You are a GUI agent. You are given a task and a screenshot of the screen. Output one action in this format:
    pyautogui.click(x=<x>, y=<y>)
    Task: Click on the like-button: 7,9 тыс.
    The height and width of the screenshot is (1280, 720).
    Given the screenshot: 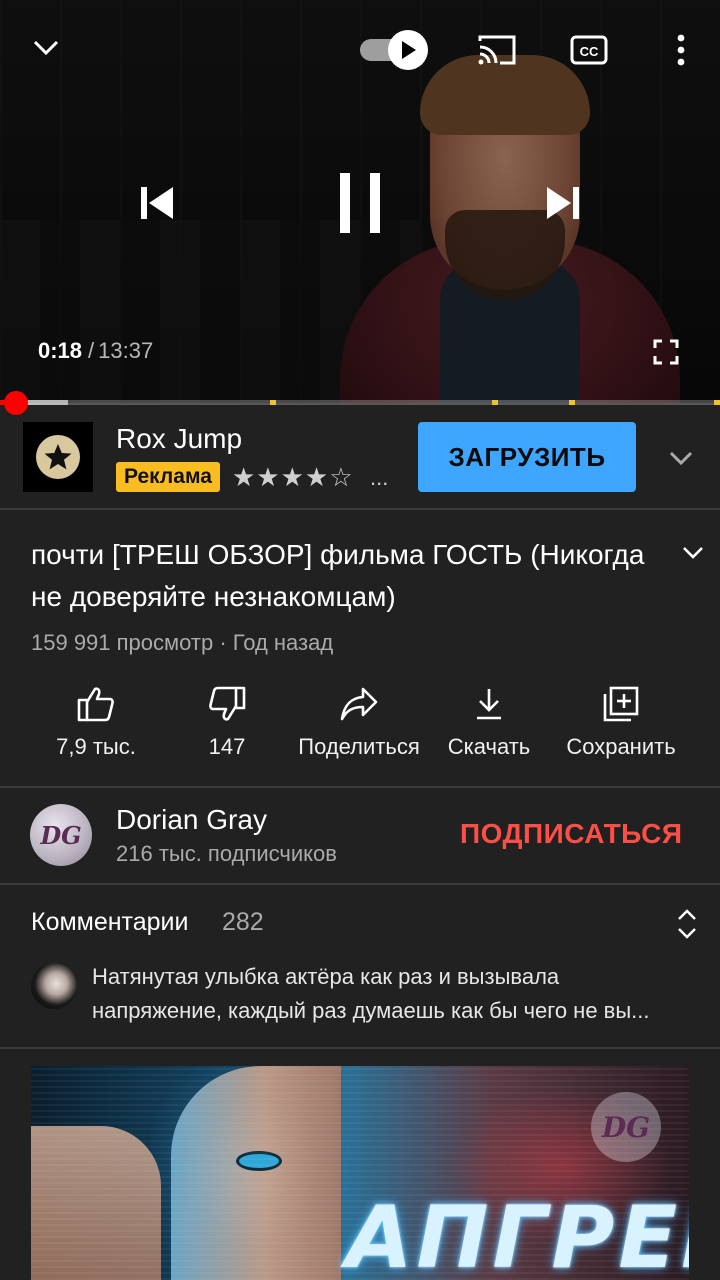 What is the action you would take?
    pyautogui.click(x=96, y=730)
    